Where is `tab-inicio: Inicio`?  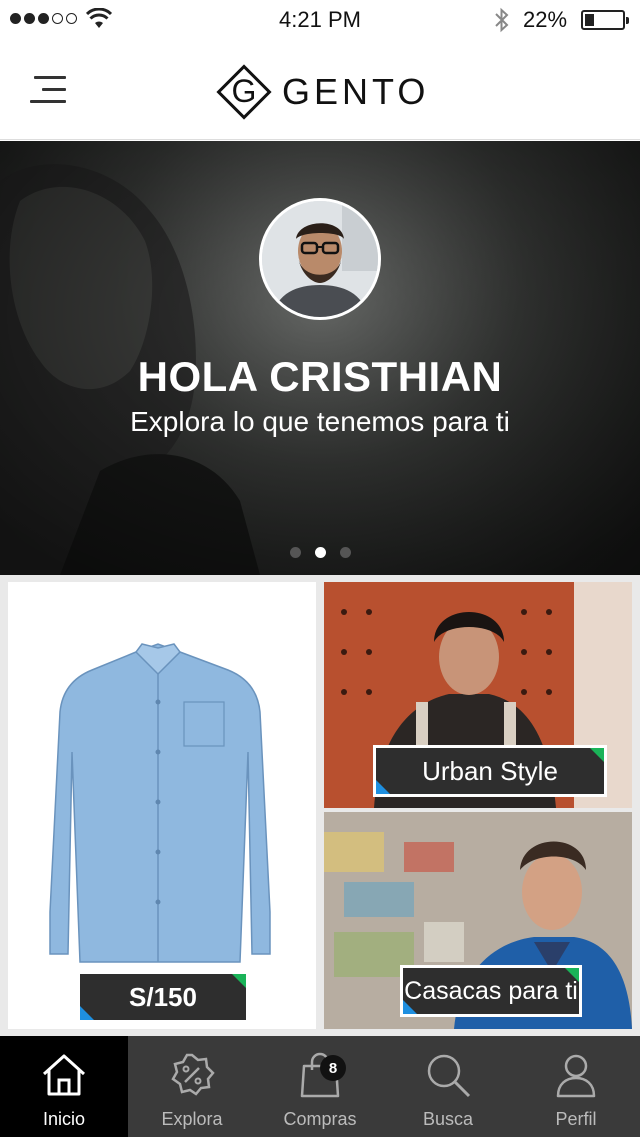
tab-inicio: Inicio is located at coordinates (64, 1086).